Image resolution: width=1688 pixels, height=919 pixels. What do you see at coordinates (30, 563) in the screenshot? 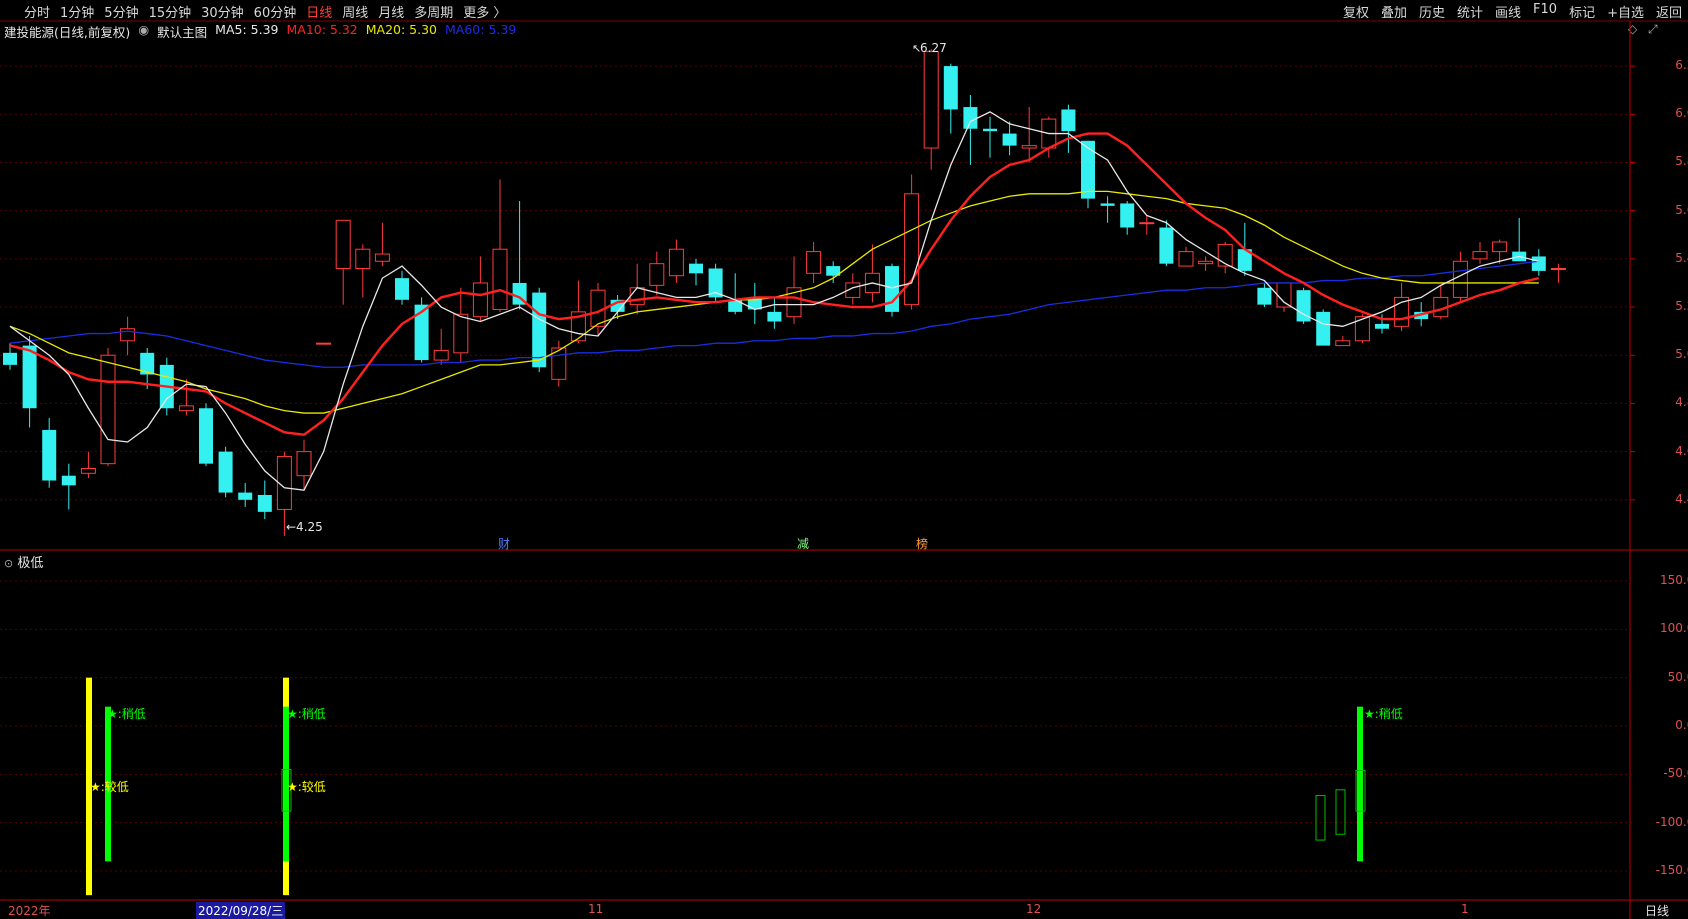
I see `indicator-label: 极低` at bounding box center [30, 563].